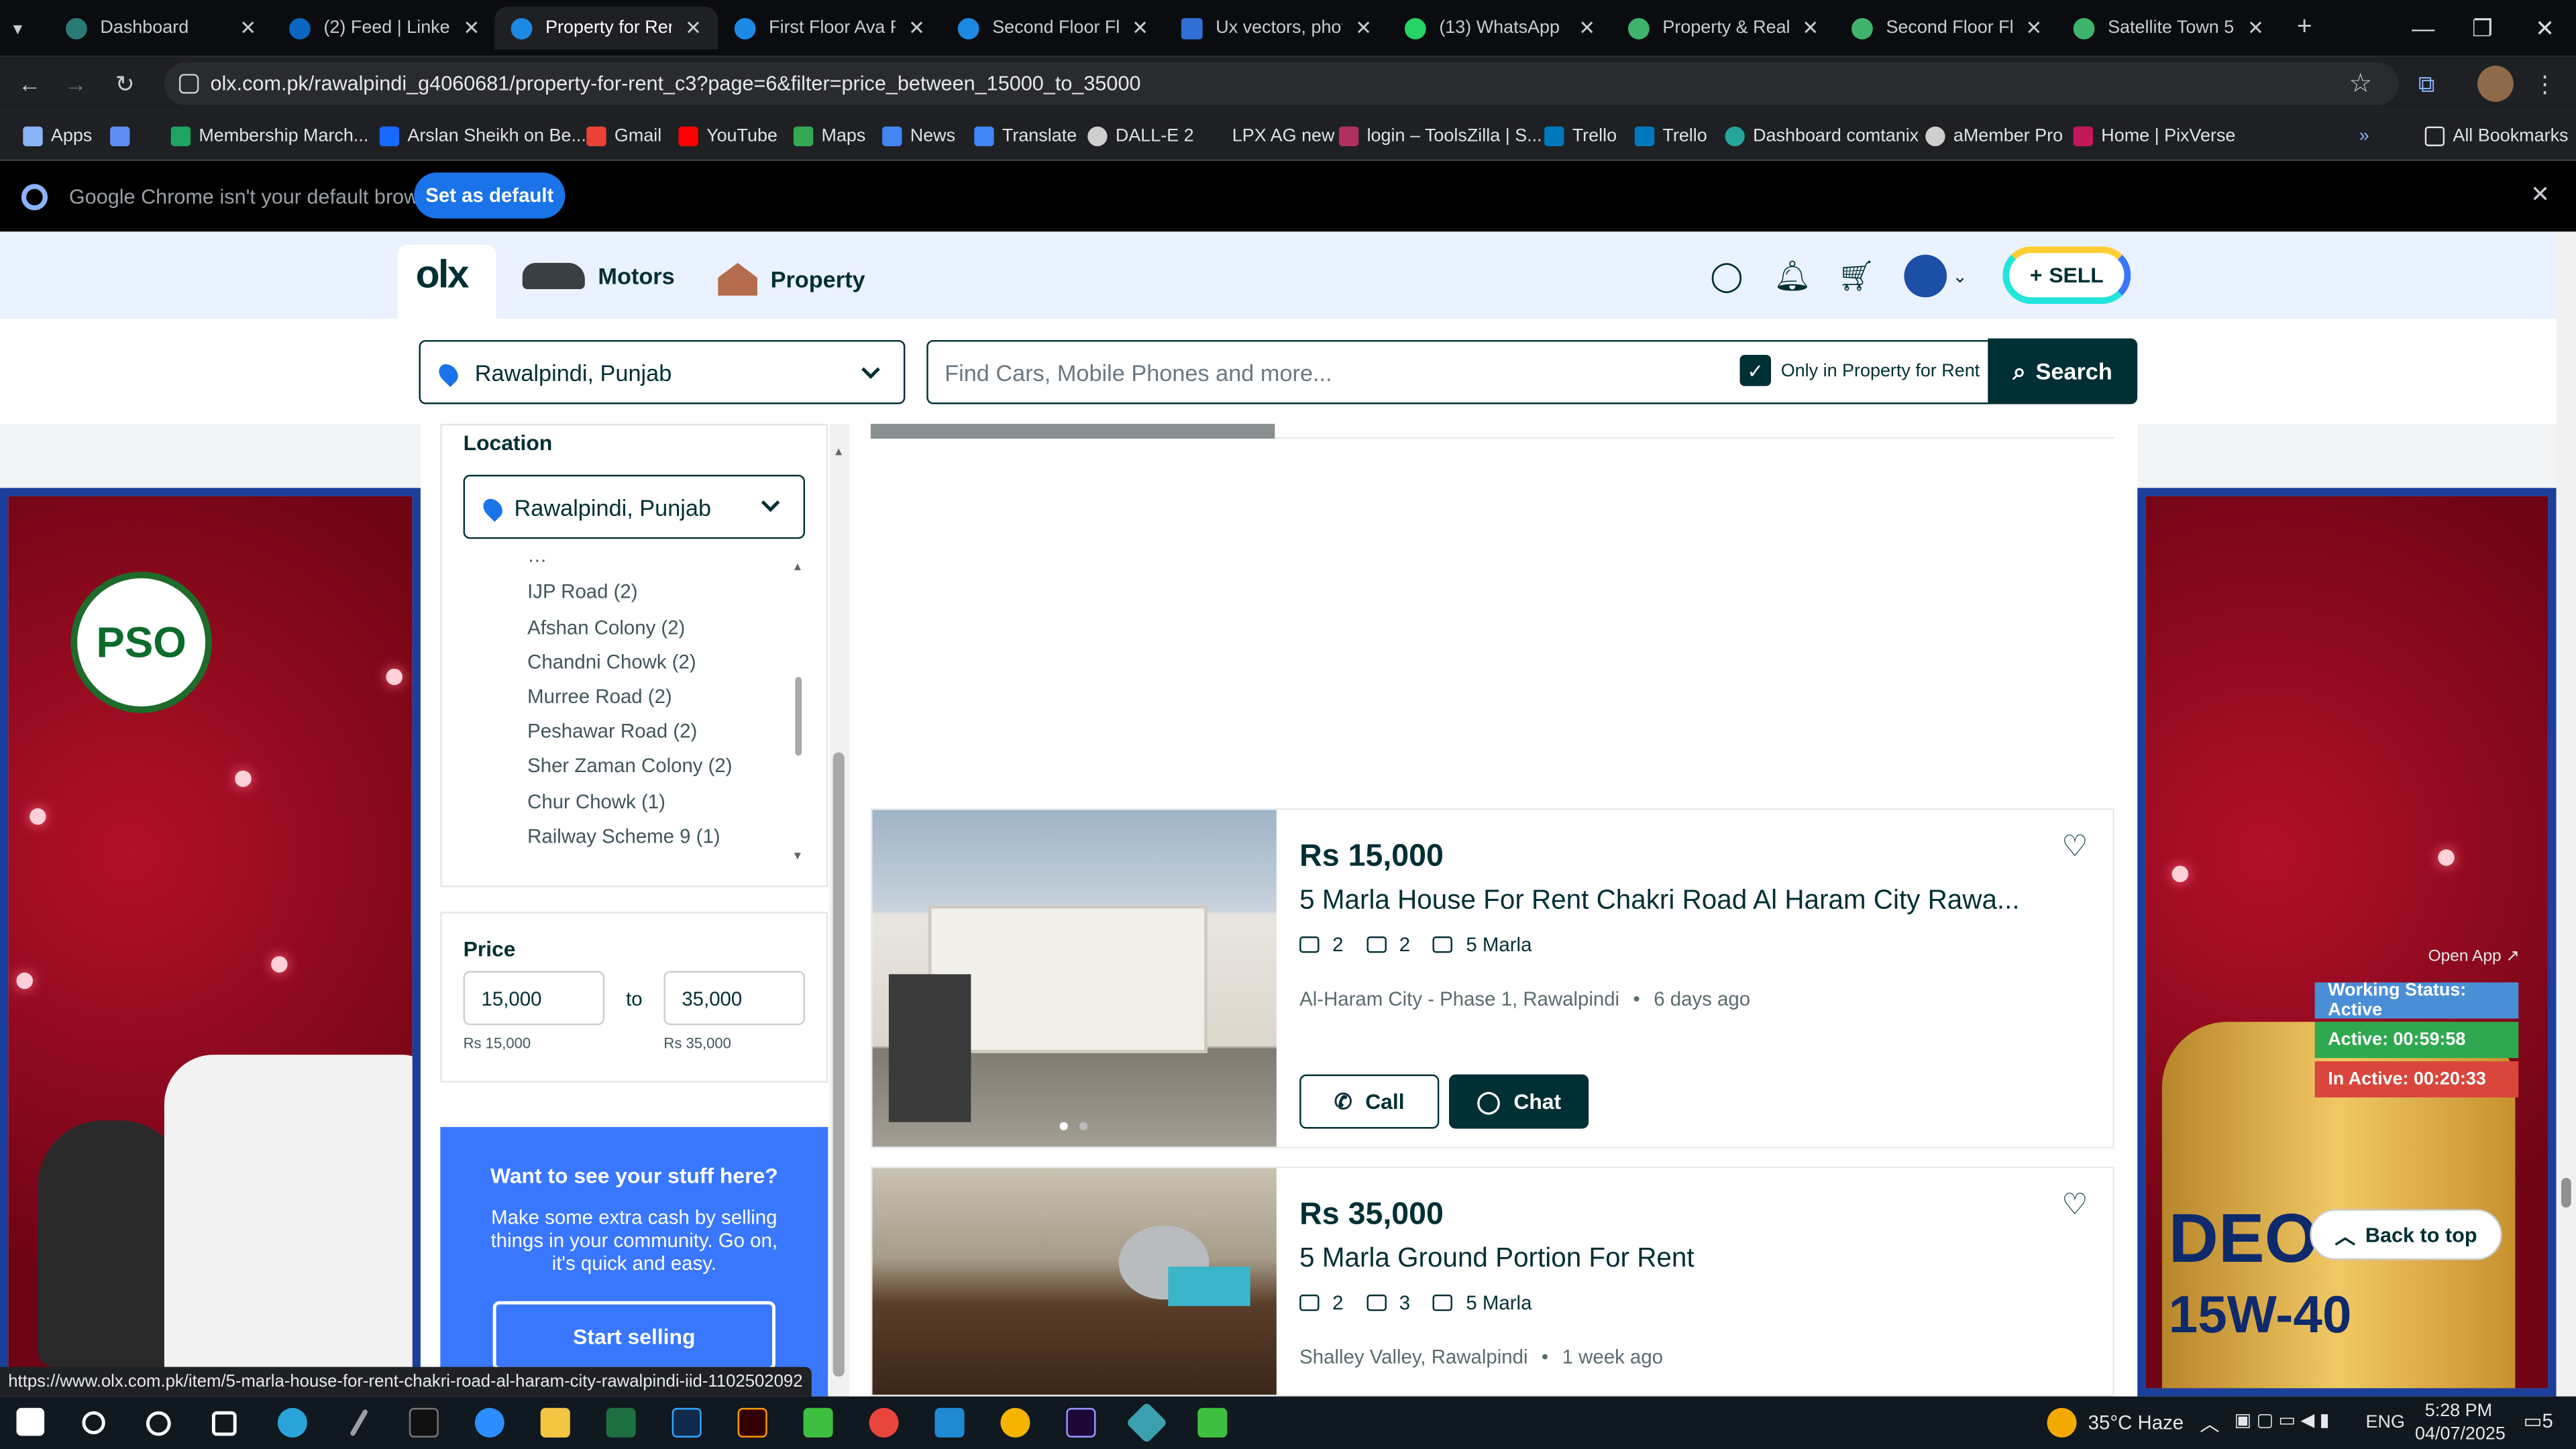  What do you see at coordinates (1670, 136) in the screenshot?
I see `bookmark-trello-2: Trello` at bounding box center [1670, 136].